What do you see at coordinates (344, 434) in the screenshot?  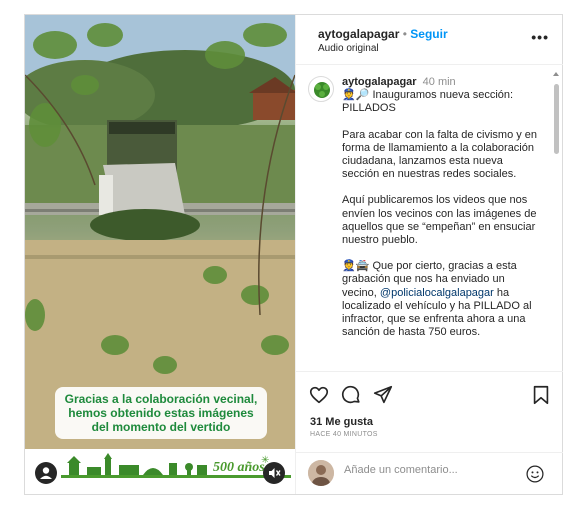 I see `post-timestamp: HACE 40 MINUTOS` at bounding box center [344, 434].